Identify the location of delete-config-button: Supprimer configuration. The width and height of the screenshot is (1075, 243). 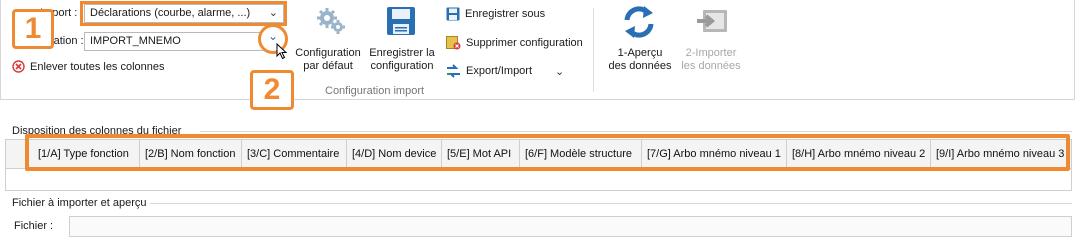
(514, 43).